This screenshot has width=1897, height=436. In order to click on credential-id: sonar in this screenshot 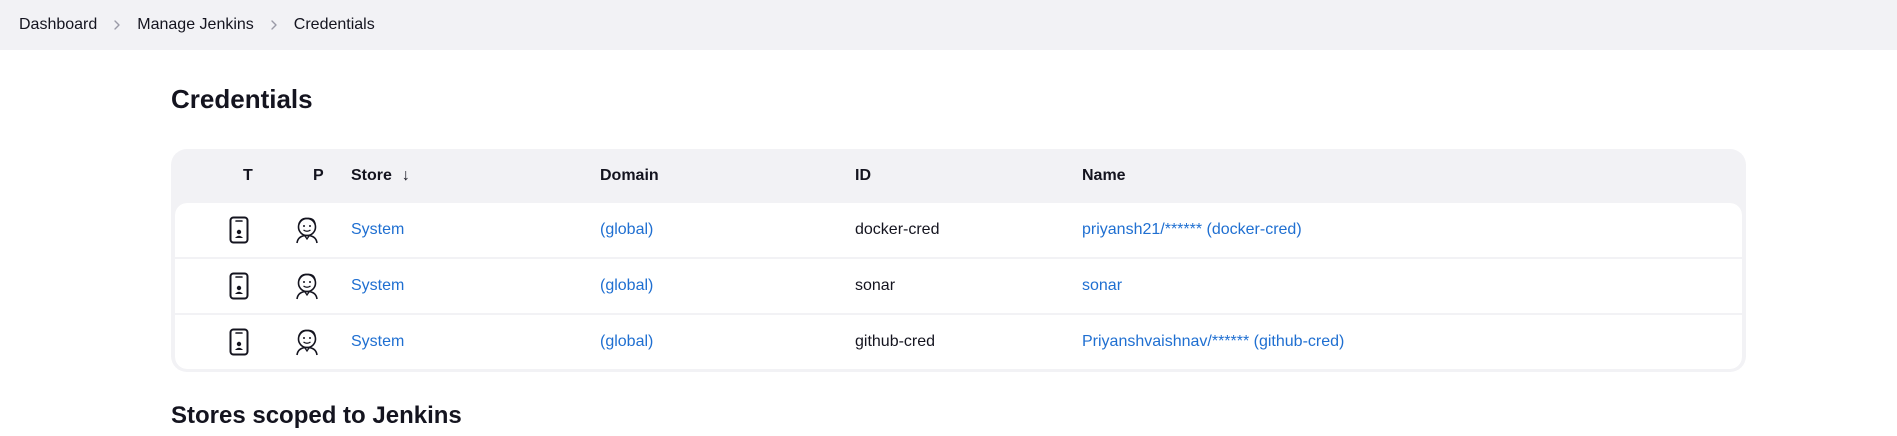, I will do `click(875, 285)`.